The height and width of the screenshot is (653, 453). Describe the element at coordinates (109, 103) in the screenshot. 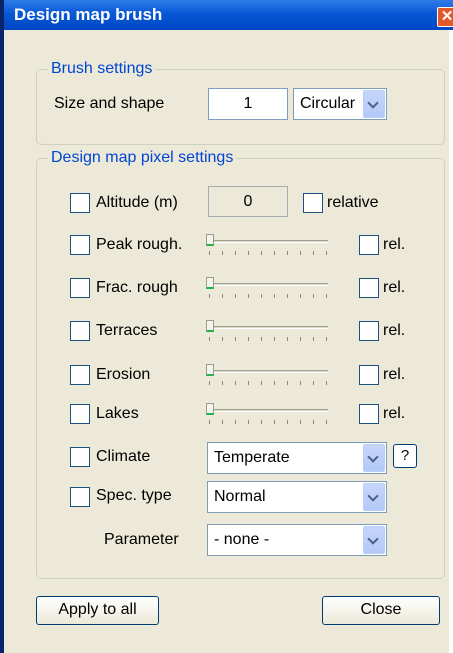

I see `size-shape-label: Size and shape` at that location.